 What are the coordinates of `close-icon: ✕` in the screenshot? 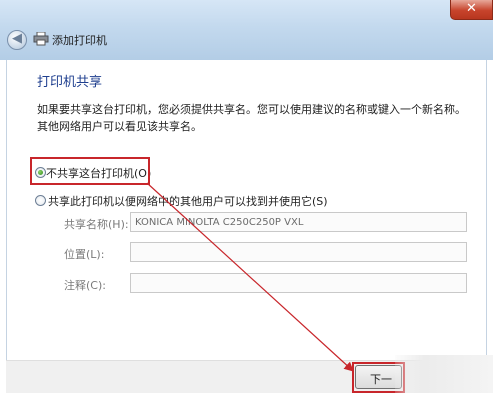 It's located at (471, 8).